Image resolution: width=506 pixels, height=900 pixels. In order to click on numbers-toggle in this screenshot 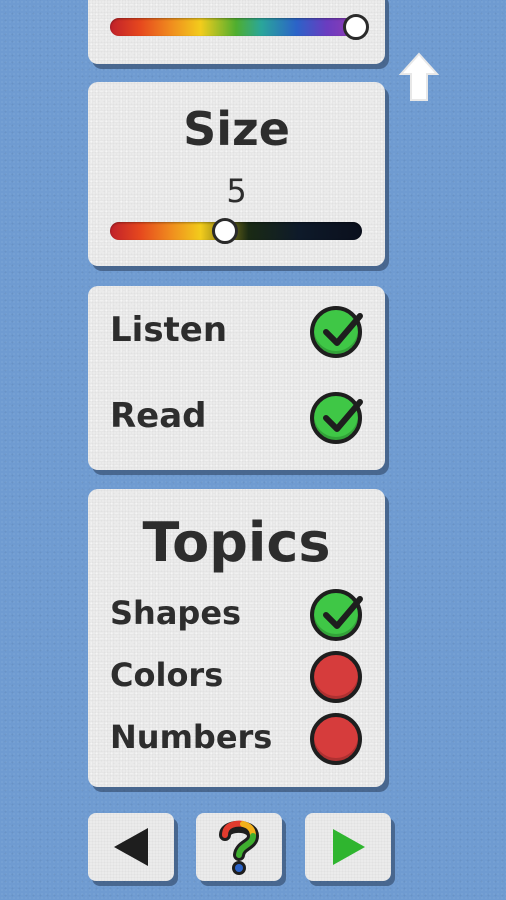, I will do `click(336, 739)`.